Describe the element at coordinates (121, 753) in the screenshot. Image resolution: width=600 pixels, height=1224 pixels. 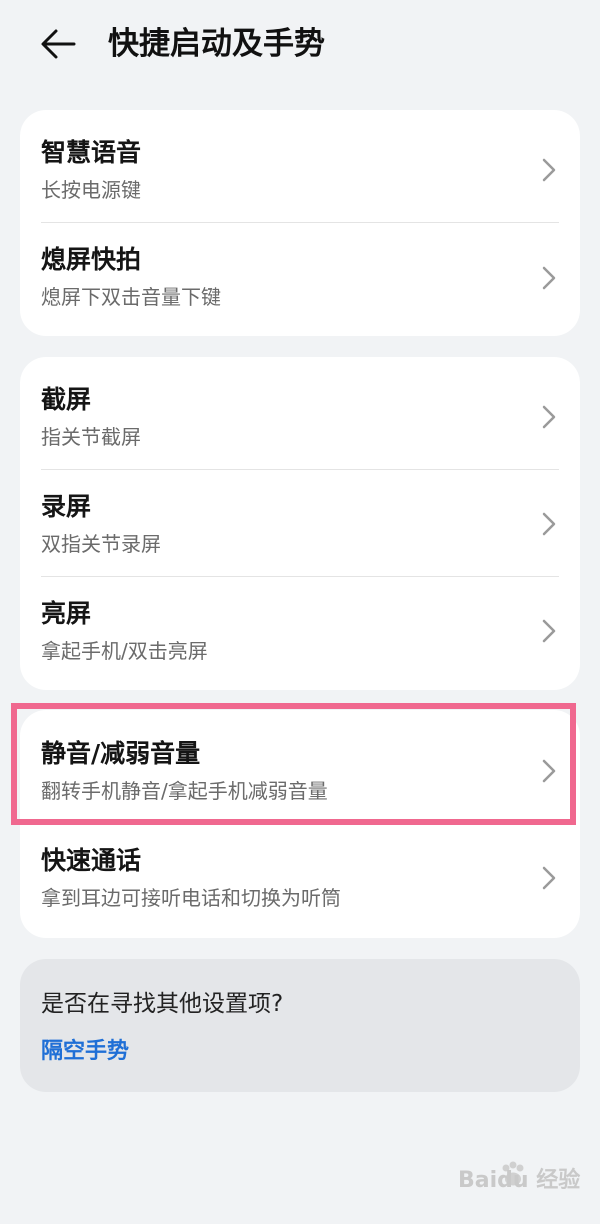
I see `setting-item-title: 静音/减弱音量` at that location.